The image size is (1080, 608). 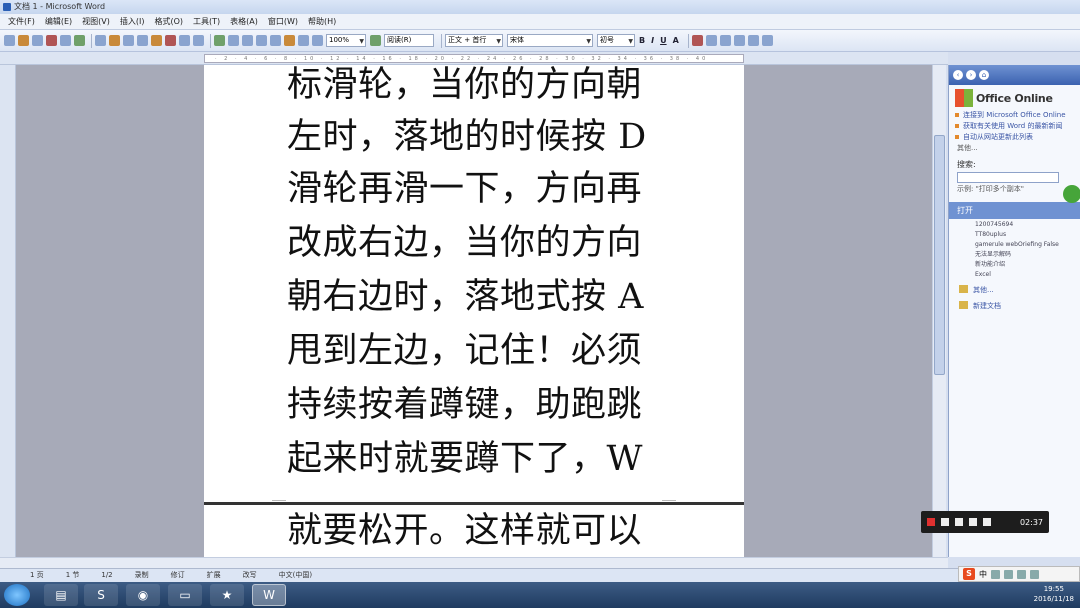 I want to click on ime-bar: S 中, so click(x=1019, y=574).